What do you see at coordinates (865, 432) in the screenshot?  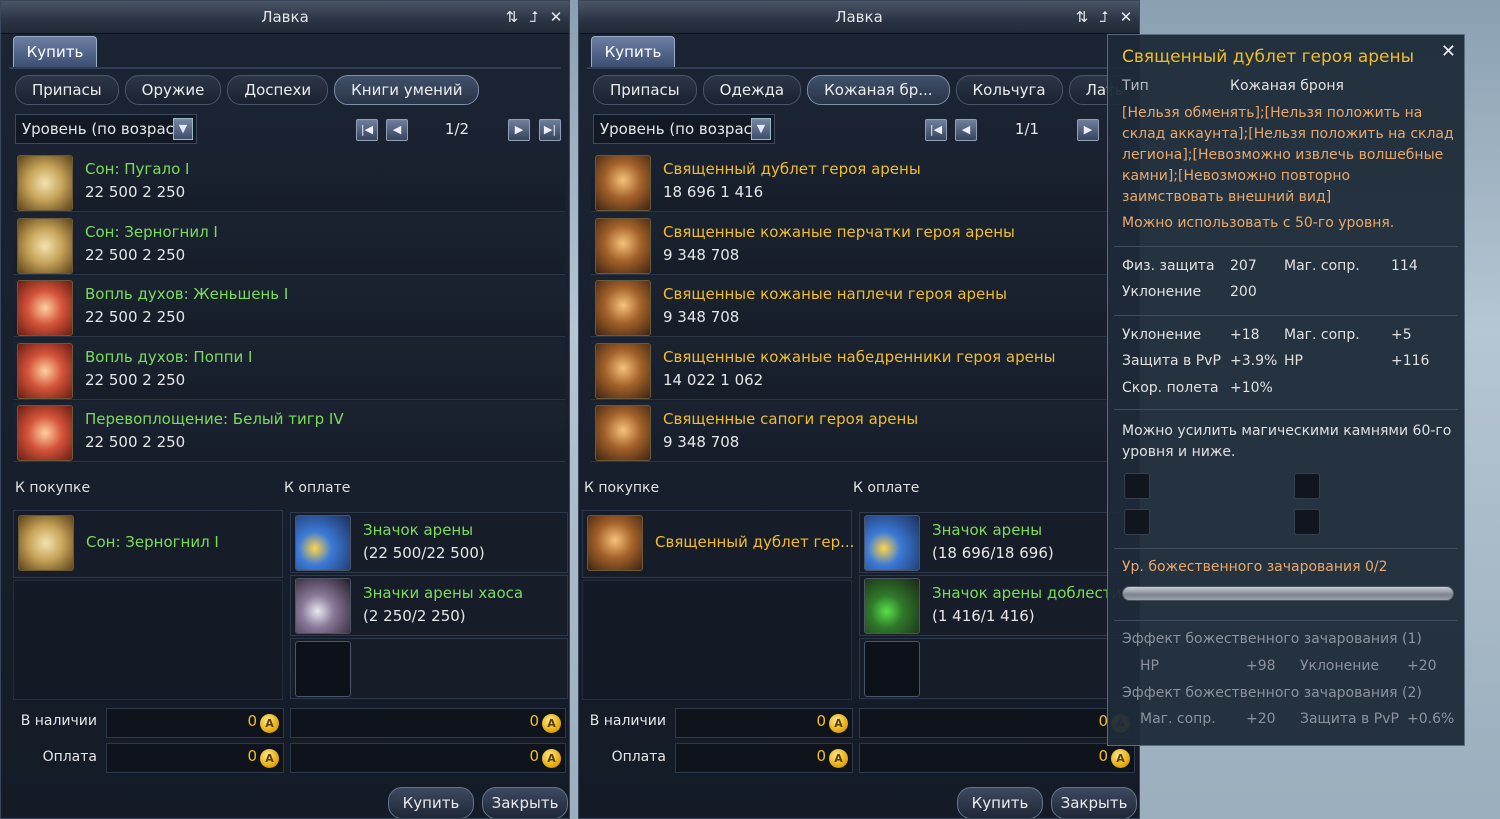 I see `list-item: Священные сапоги героя арены 9 348 708` at bounding box center [865, 432].